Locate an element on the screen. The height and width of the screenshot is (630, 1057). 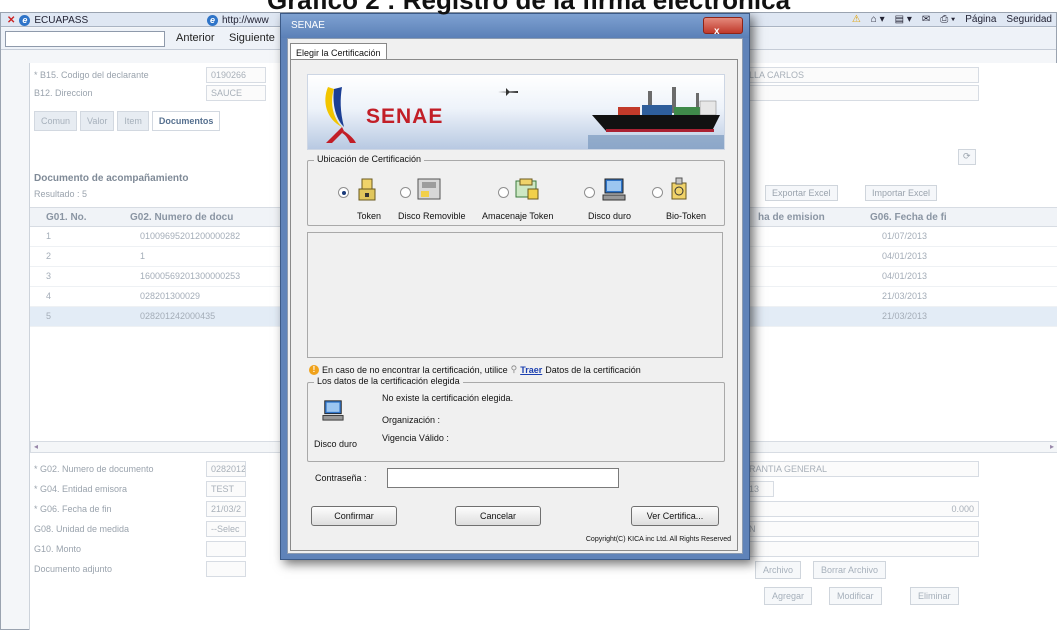
cell-no: 2 is located at coordinates (49, 256).